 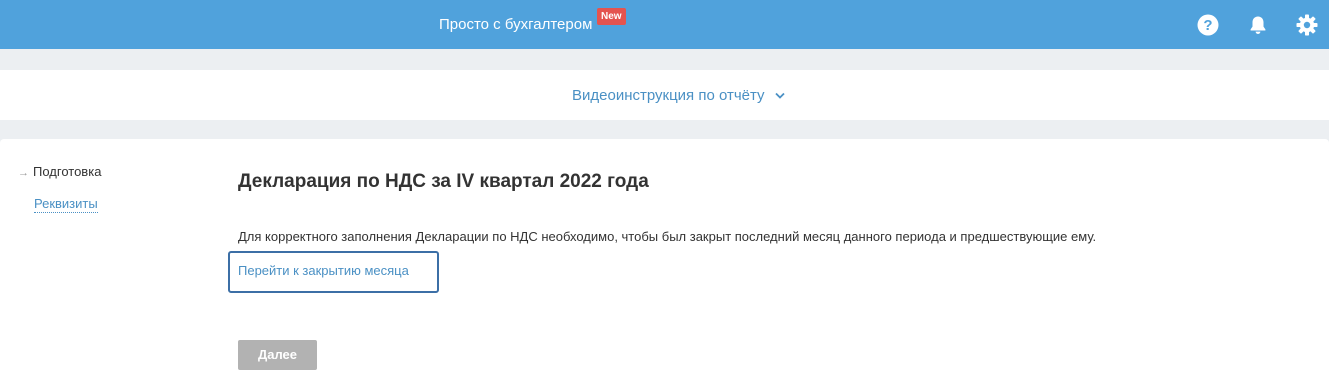 I want to click on bell-icon, so click(x=1258, y=25).